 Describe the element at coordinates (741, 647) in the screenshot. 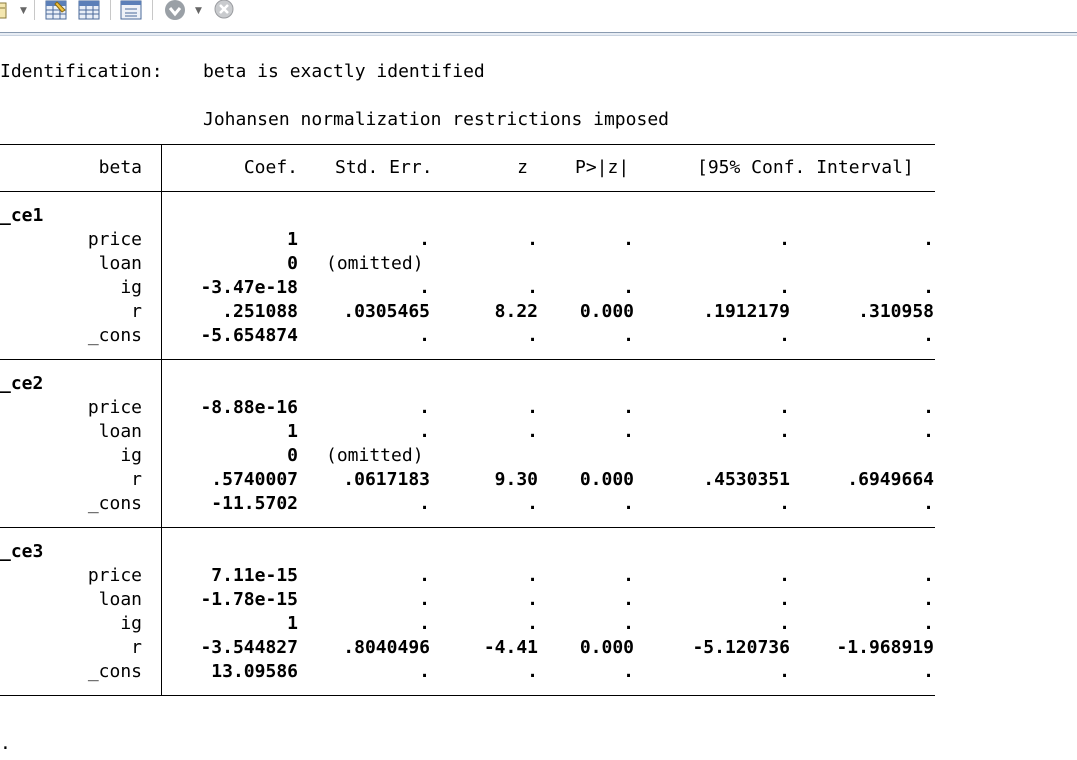

I see `cell-ci-lower: -5.120736` at that location.